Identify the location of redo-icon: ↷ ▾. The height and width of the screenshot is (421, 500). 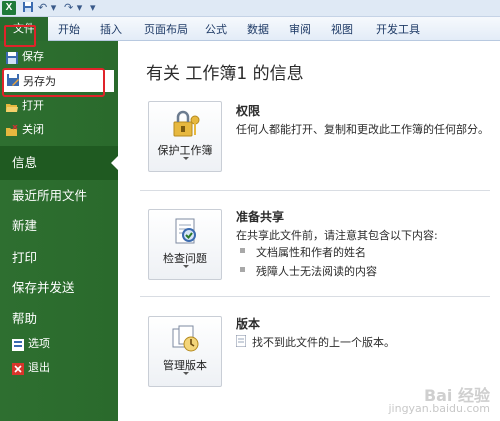
(73, 8).